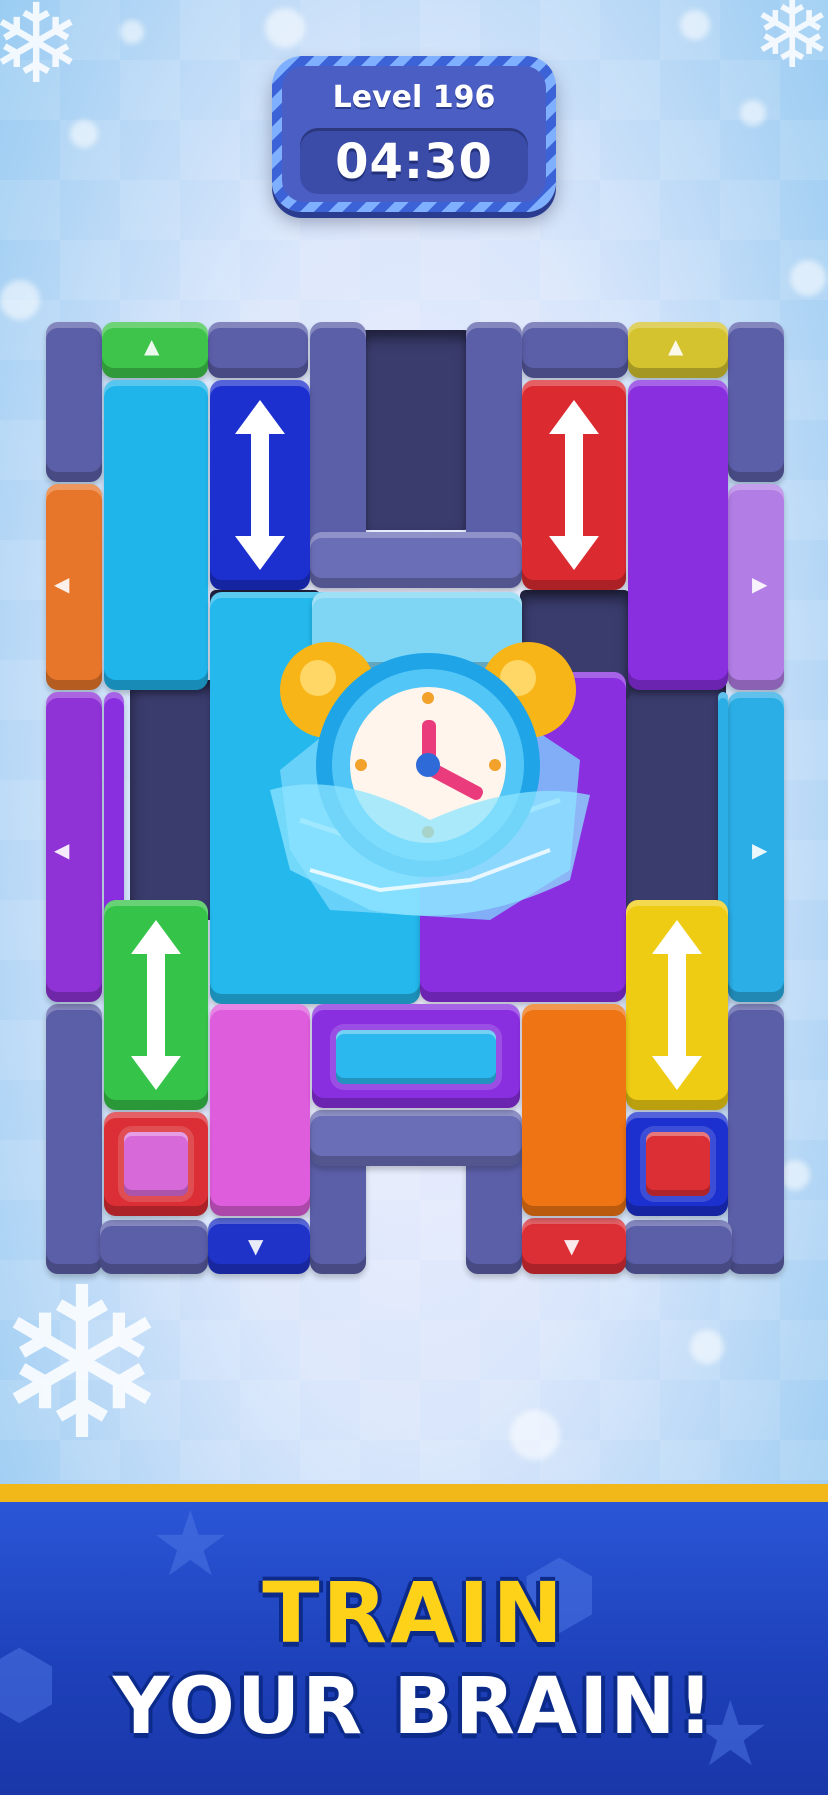 The width and height of the screenshot is (828, 1795). Describe the element at coordinates (430, 785) in the screenshot. I see `alarm-clock-icon` at that location.